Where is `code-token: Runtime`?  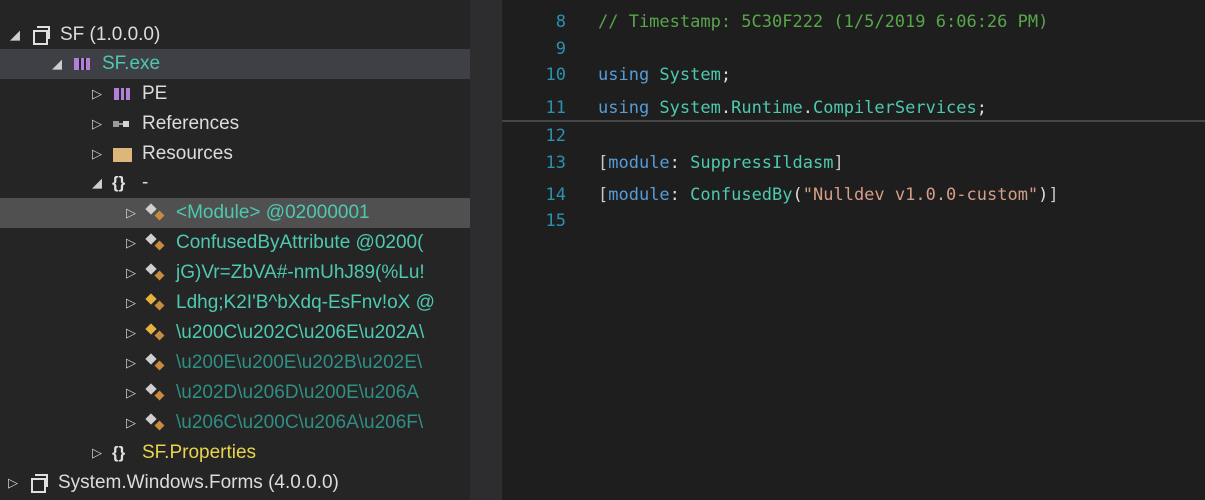 code-token: Runtime is located at coordinates (767, 108).